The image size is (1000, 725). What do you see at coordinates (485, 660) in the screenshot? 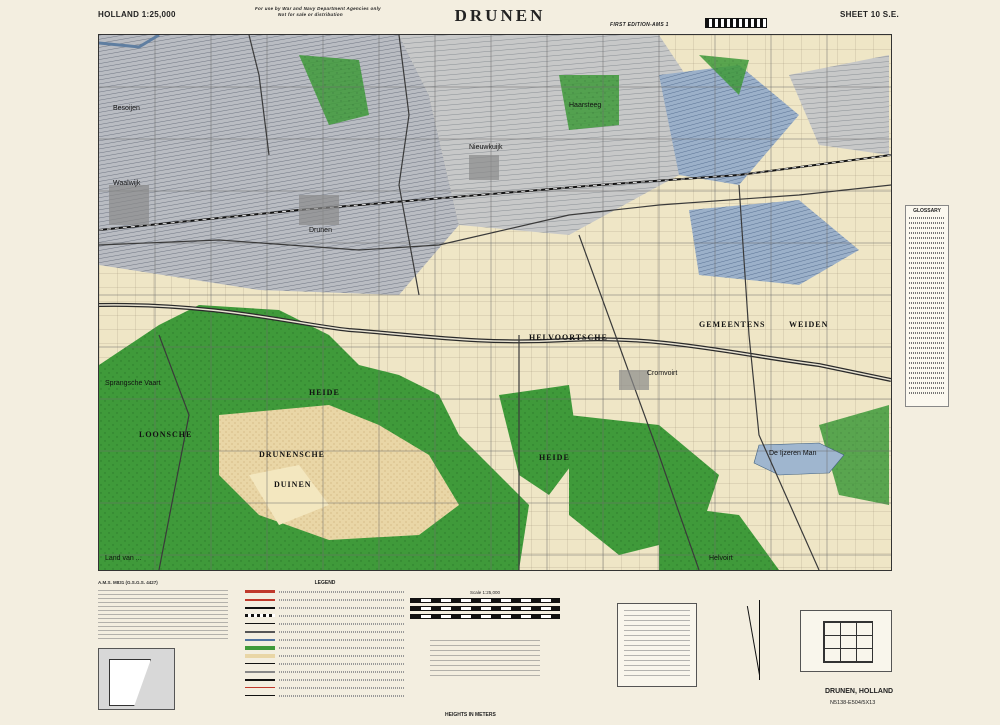
I see `datum-notes` at bounding box center [485, 660].